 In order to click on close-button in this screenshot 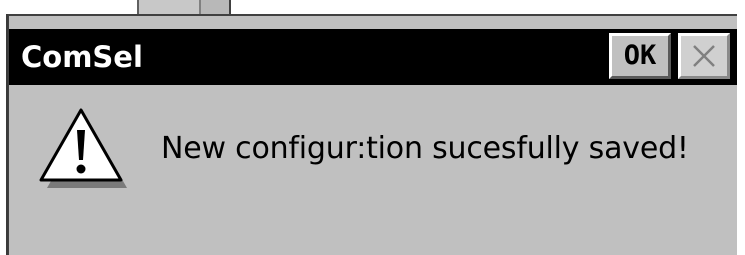, I will do `click(704, 56)`.